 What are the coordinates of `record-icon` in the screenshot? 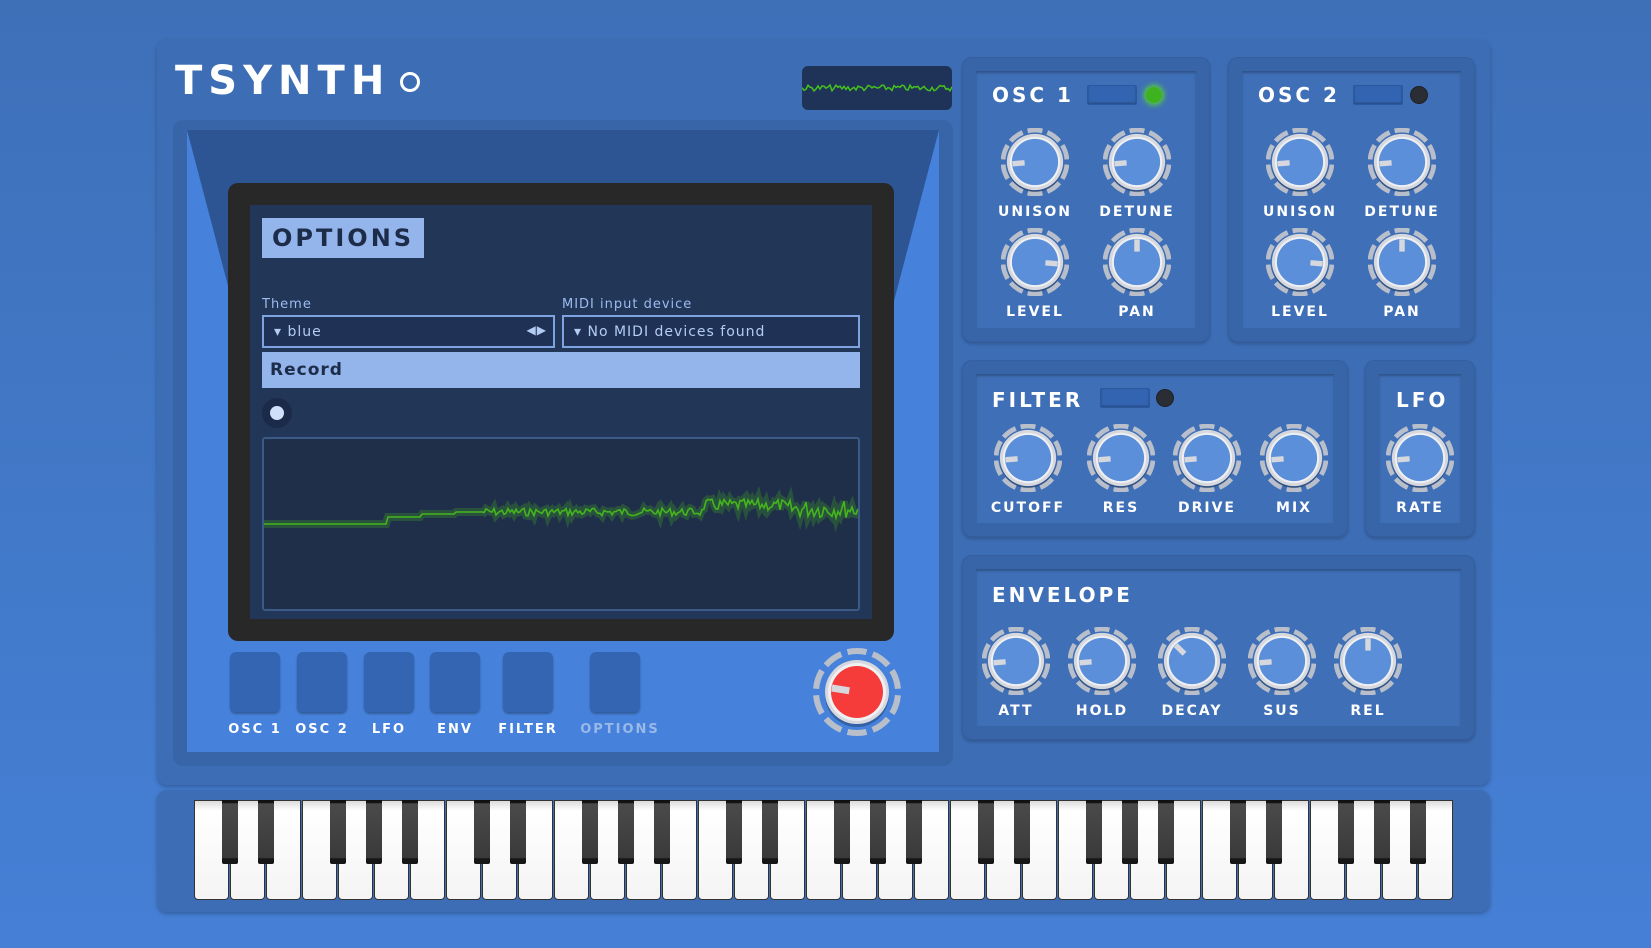 It's located at (277, 413).